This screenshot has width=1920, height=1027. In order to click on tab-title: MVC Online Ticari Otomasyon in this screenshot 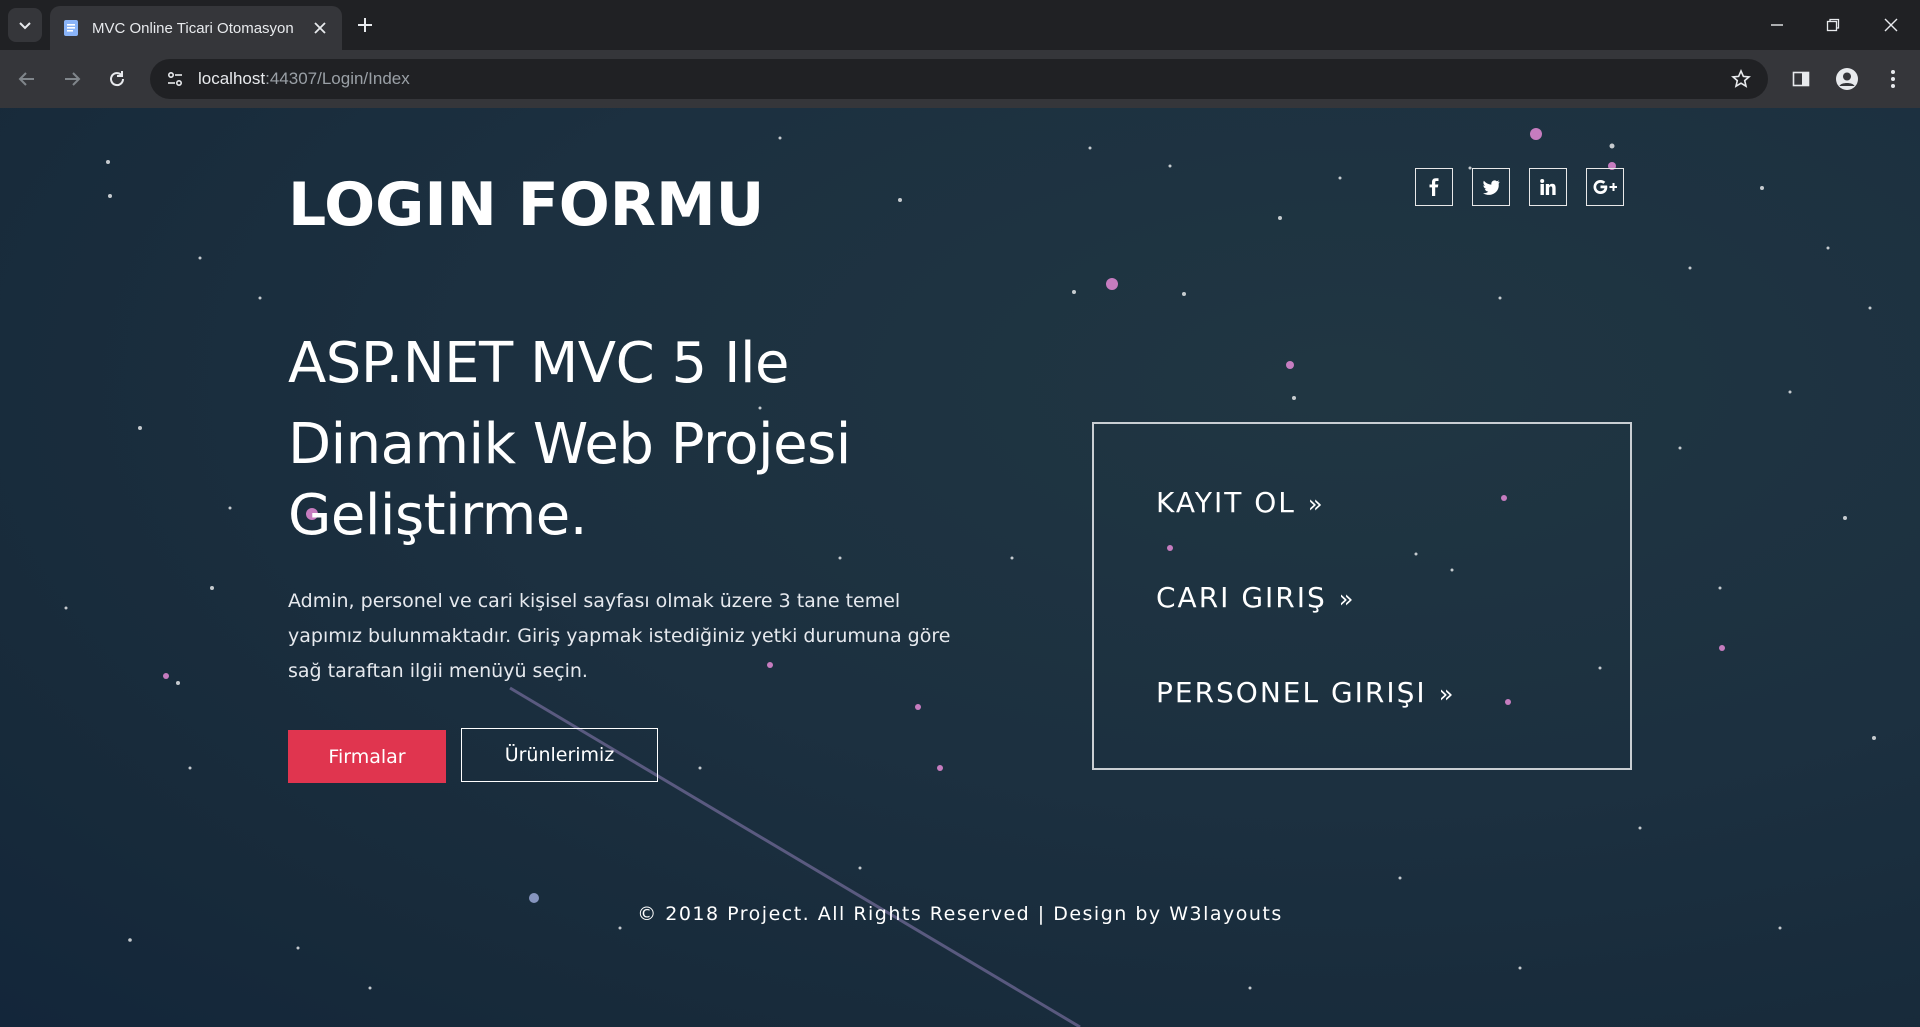, I will do `click(193, 28)`.